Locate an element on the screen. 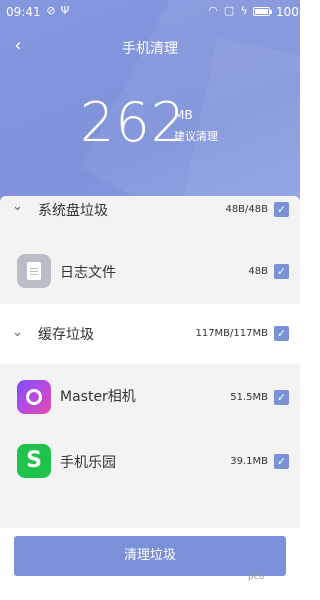  list-item-phone-park: S 手机乐园 39.1MB ✓ is located at coordinates (150, 462).